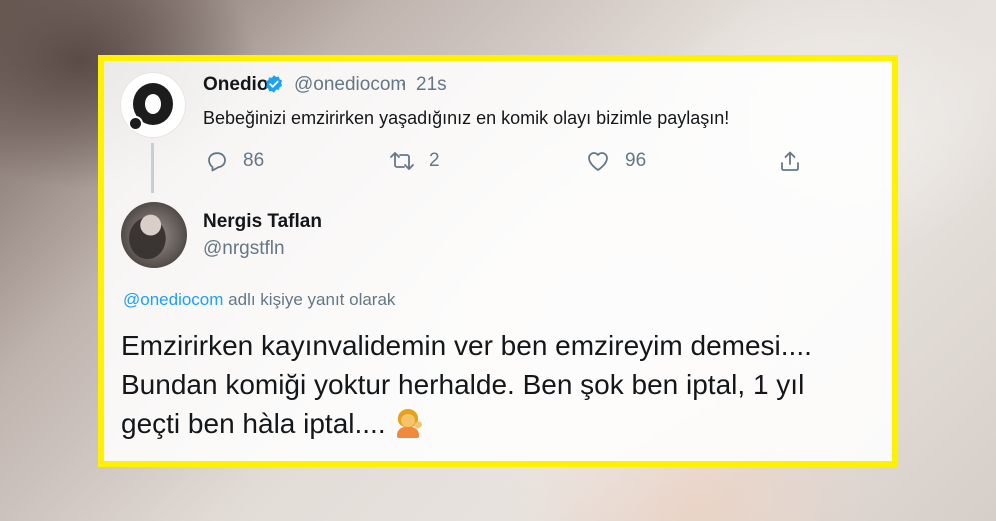  Describe the element at coordinates (434, 160) in the screenshot. I see `retweet-count: 2` at that location.